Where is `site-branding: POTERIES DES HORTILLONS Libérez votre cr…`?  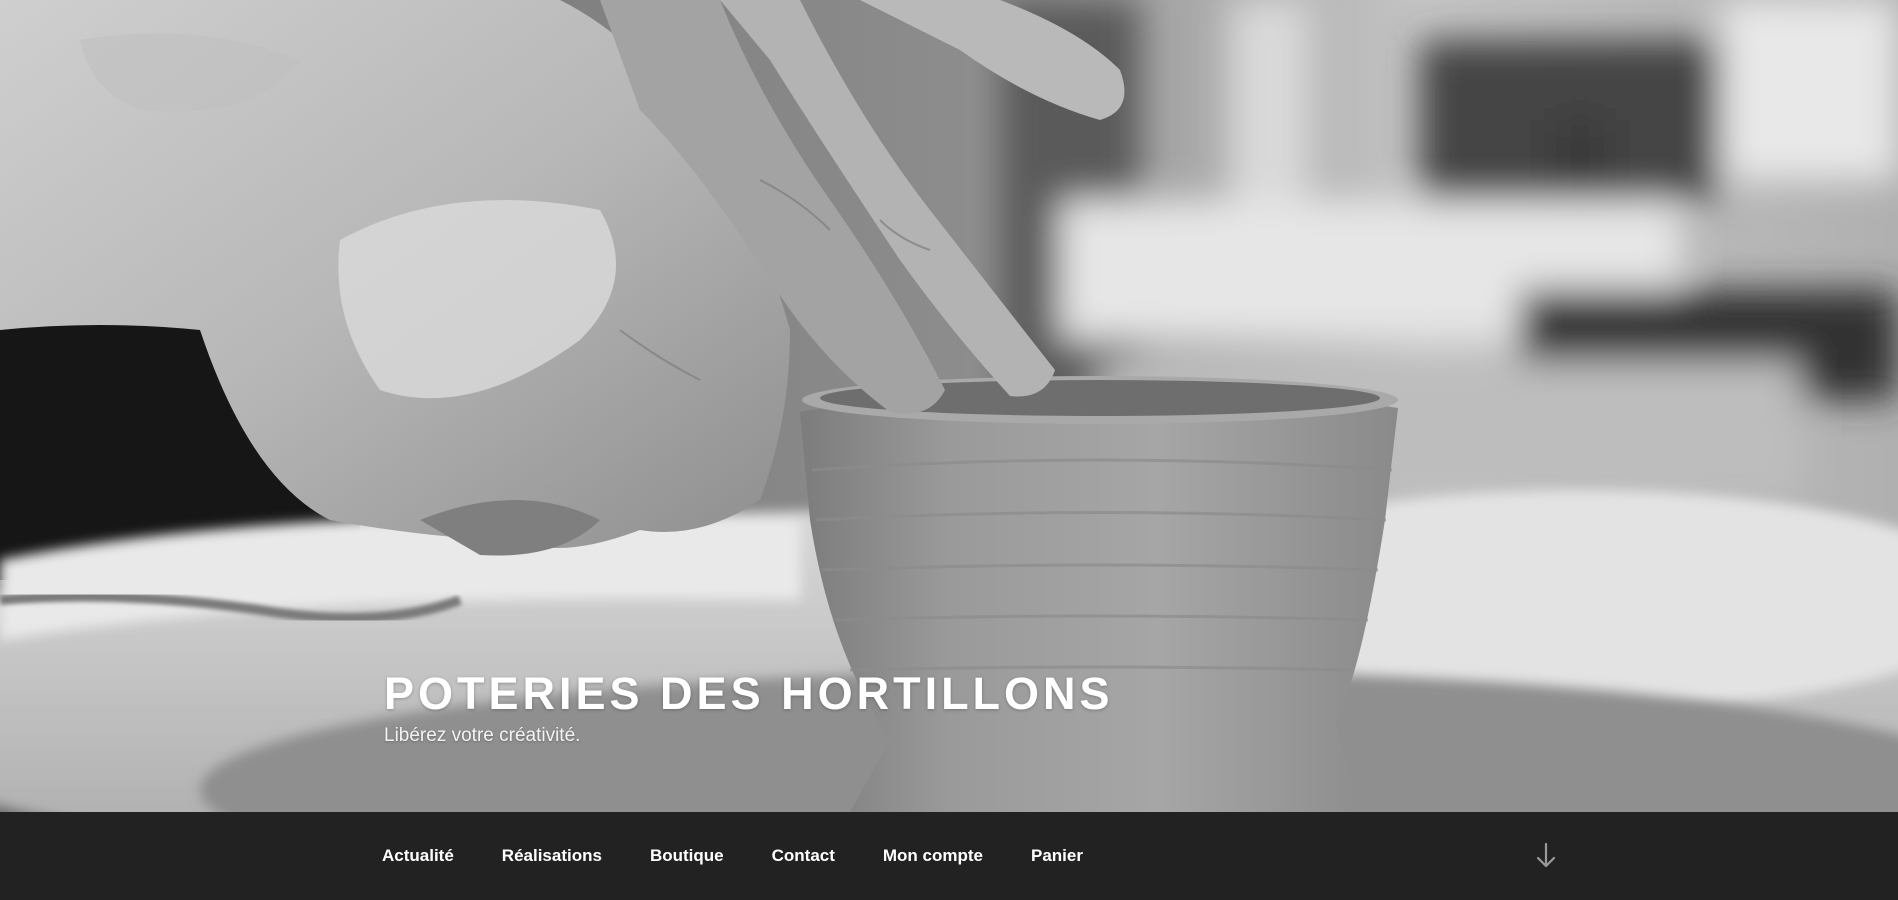 site-branding: POTERIES DES HORTILLONS Libérez votre cr… is located at coordinates (834, 708).